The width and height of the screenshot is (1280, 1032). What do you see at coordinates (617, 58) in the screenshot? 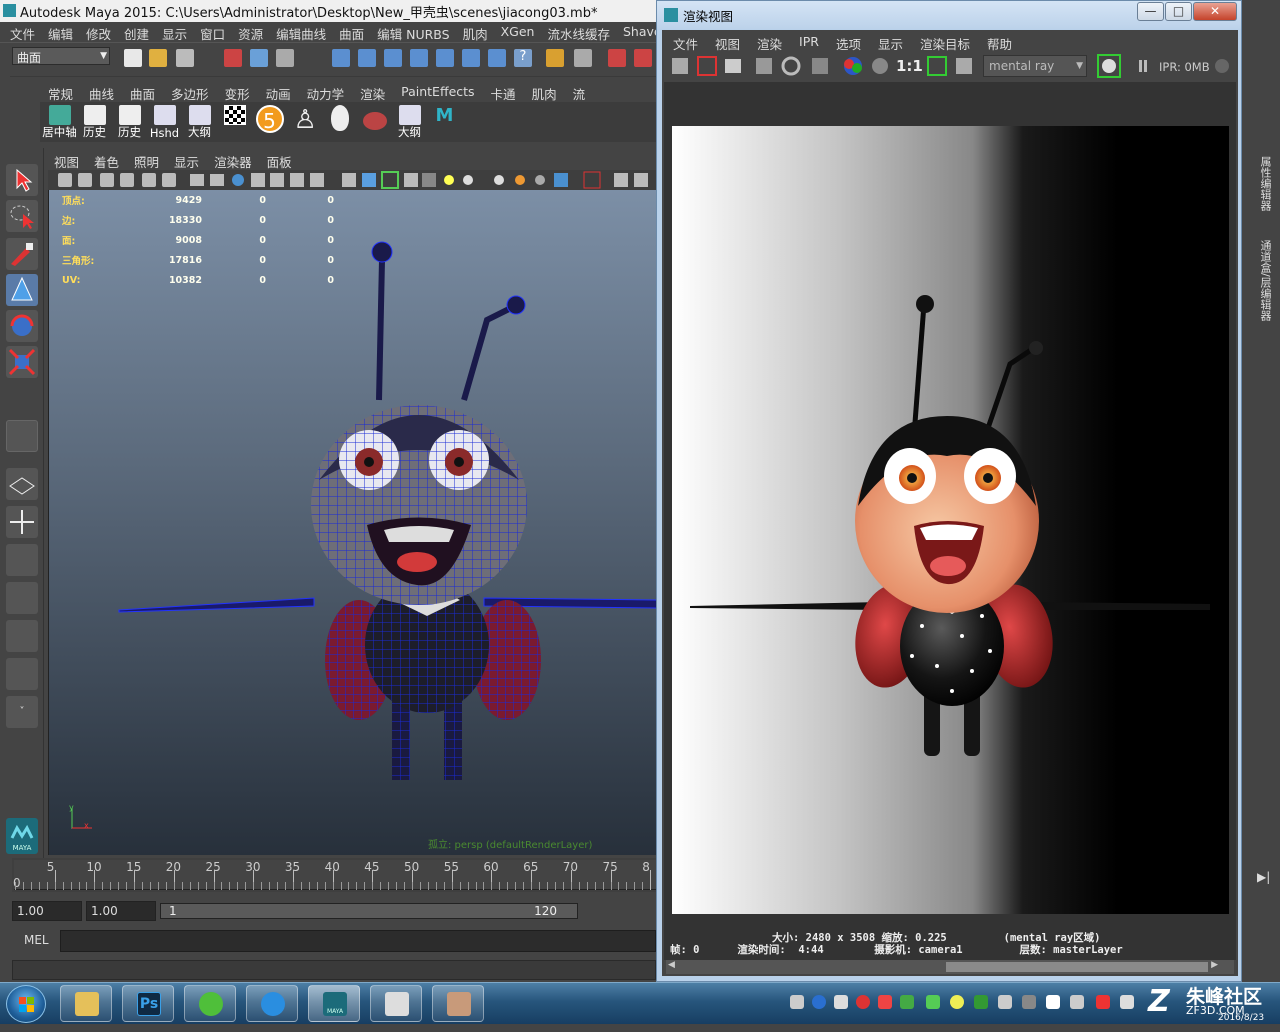
I see `render-frame-icon` at bounding box center [617, 58].